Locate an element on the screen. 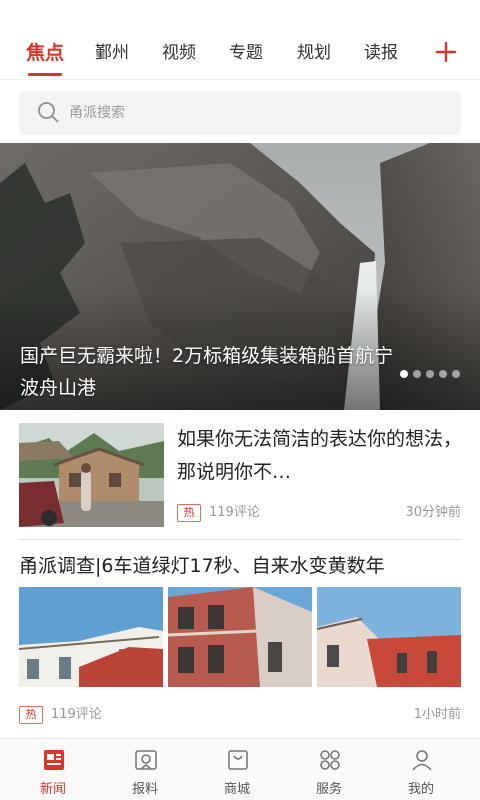 The height and width of the screenshot is (800, 480). tab-planning: 规划 is located at coordinates (314, 53).